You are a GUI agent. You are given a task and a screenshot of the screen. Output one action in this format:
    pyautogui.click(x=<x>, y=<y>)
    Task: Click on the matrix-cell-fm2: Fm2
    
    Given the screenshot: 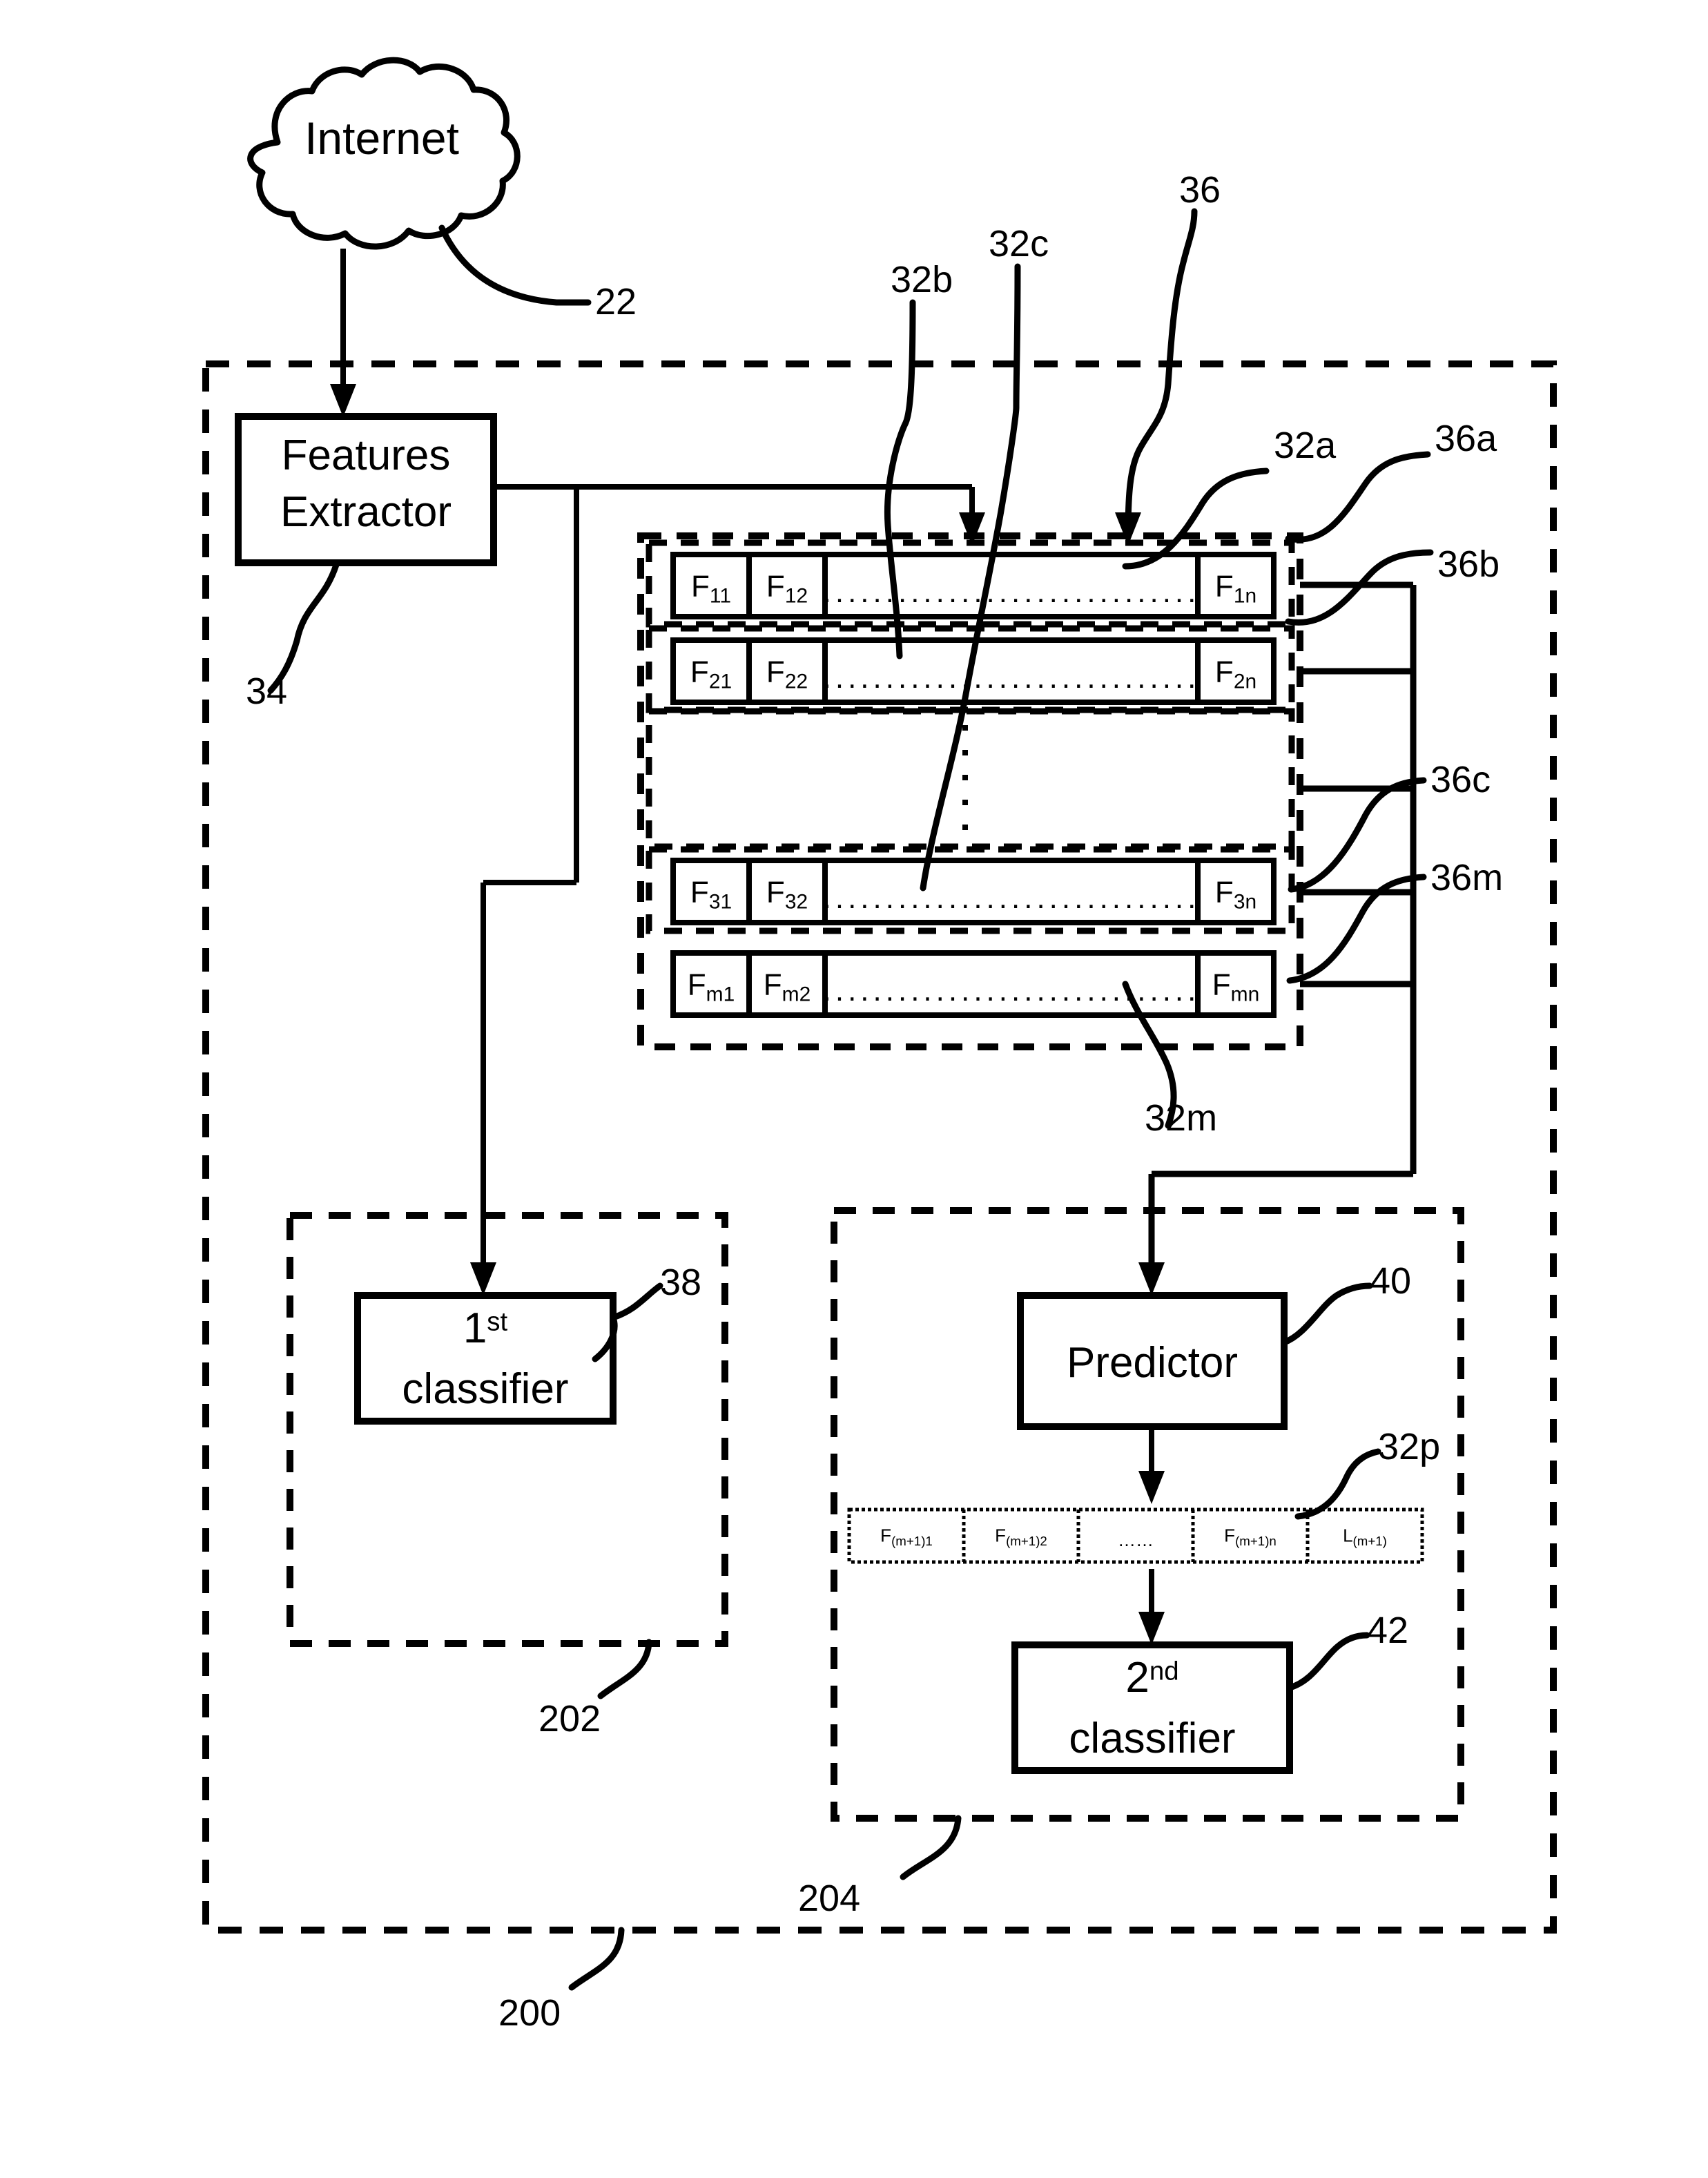 What is the action you would take?
    pyautogui.click(x=787, y=986)
    